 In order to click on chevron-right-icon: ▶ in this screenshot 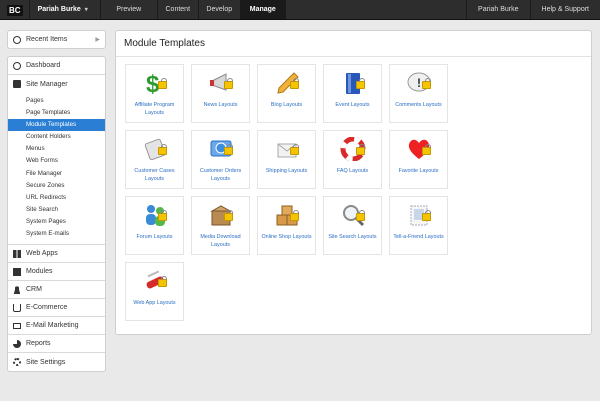, I will do `click(97, 40)`.